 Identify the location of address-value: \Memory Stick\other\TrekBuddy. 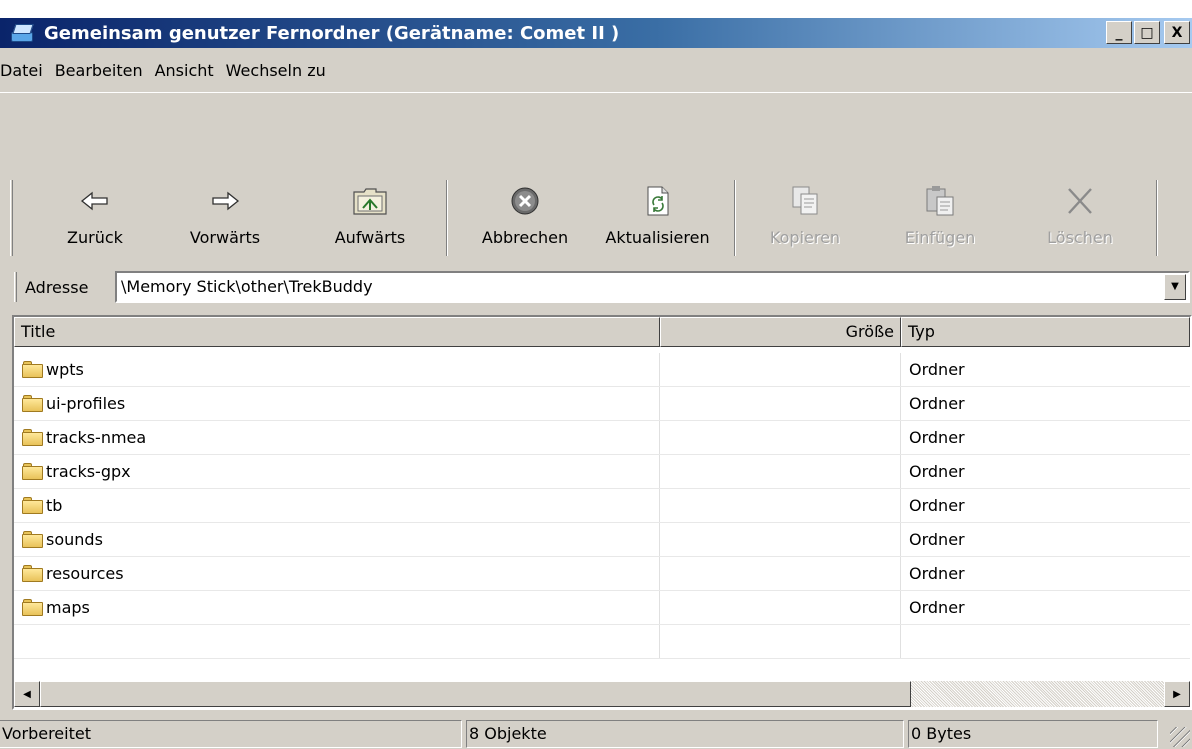
(247, 286).